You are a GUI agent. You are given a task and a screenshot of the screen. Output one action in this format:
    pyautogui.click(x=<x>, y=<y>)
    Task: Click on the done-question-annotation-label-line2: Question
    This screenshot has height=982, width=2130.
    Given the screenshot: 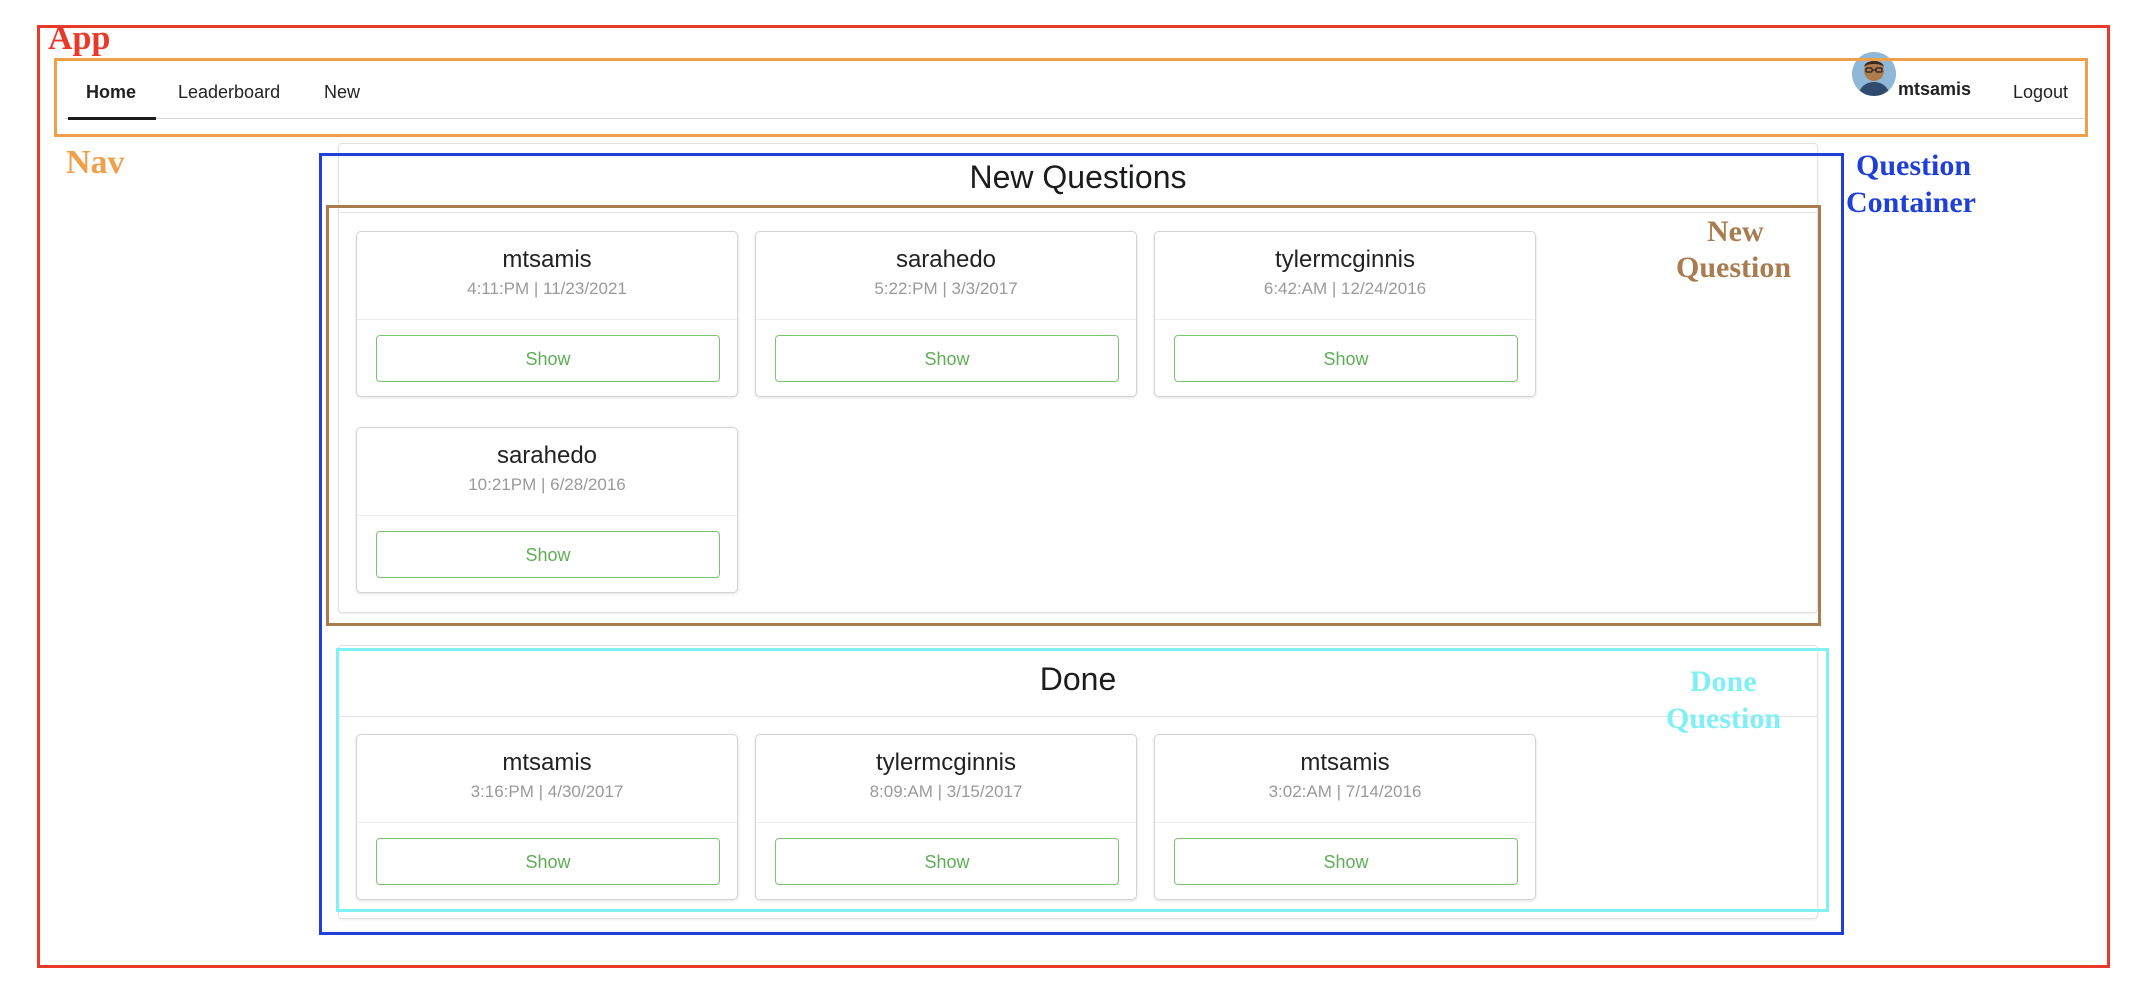 What is the action you would take?
    pyautogui.click(x=1724, y=718)
    